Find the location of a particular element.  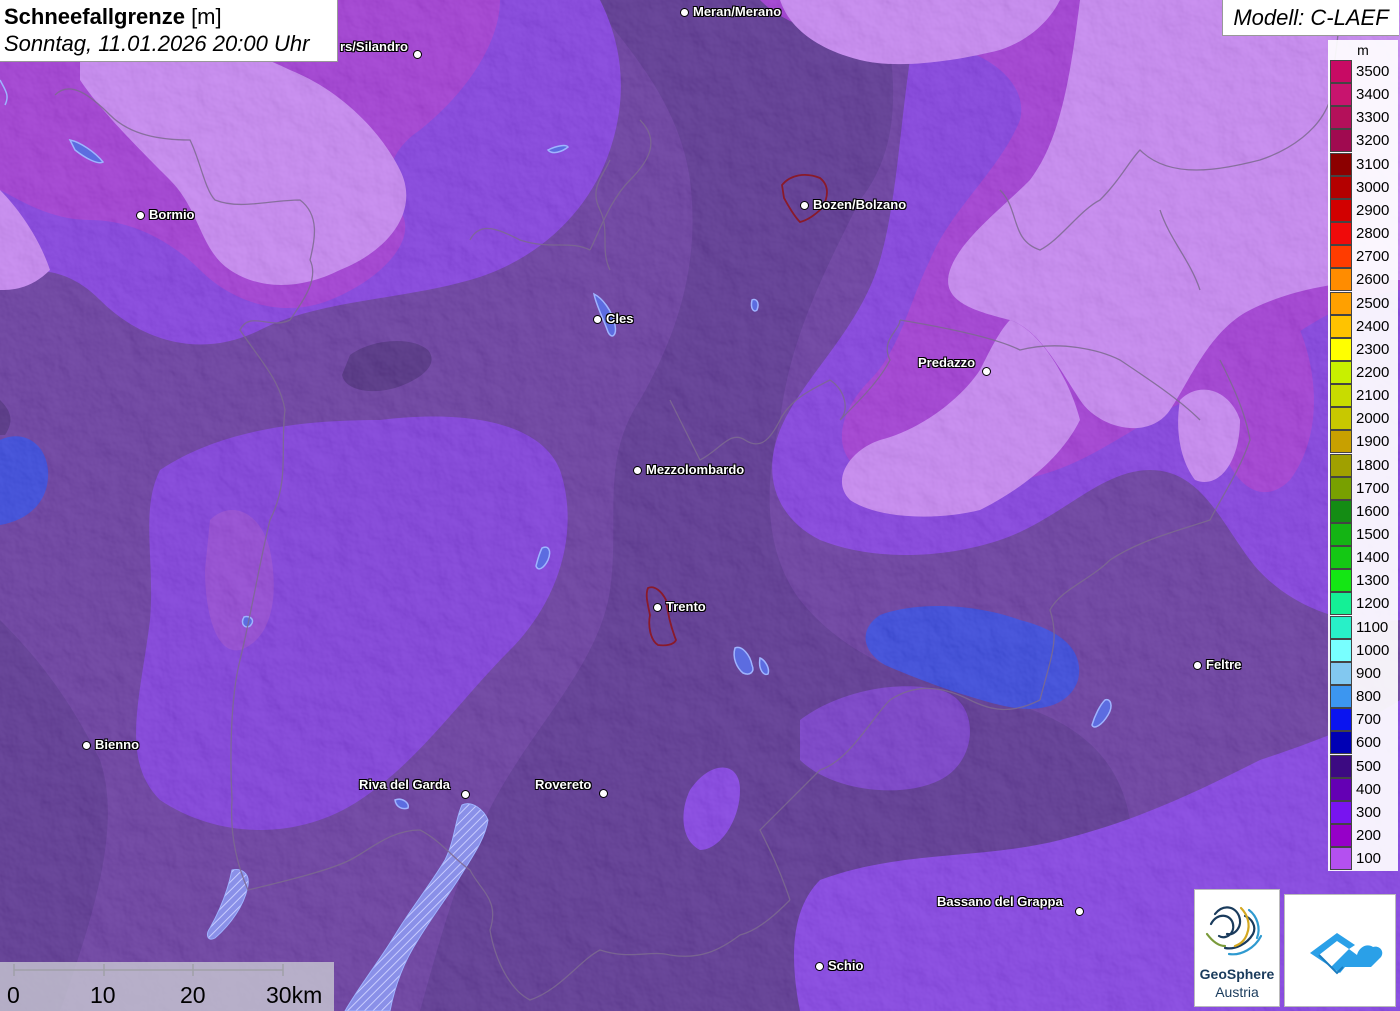

map-datetime: Sonntag, 11.01.2026 20:00 Uhr is located at coordinates (157, 43).